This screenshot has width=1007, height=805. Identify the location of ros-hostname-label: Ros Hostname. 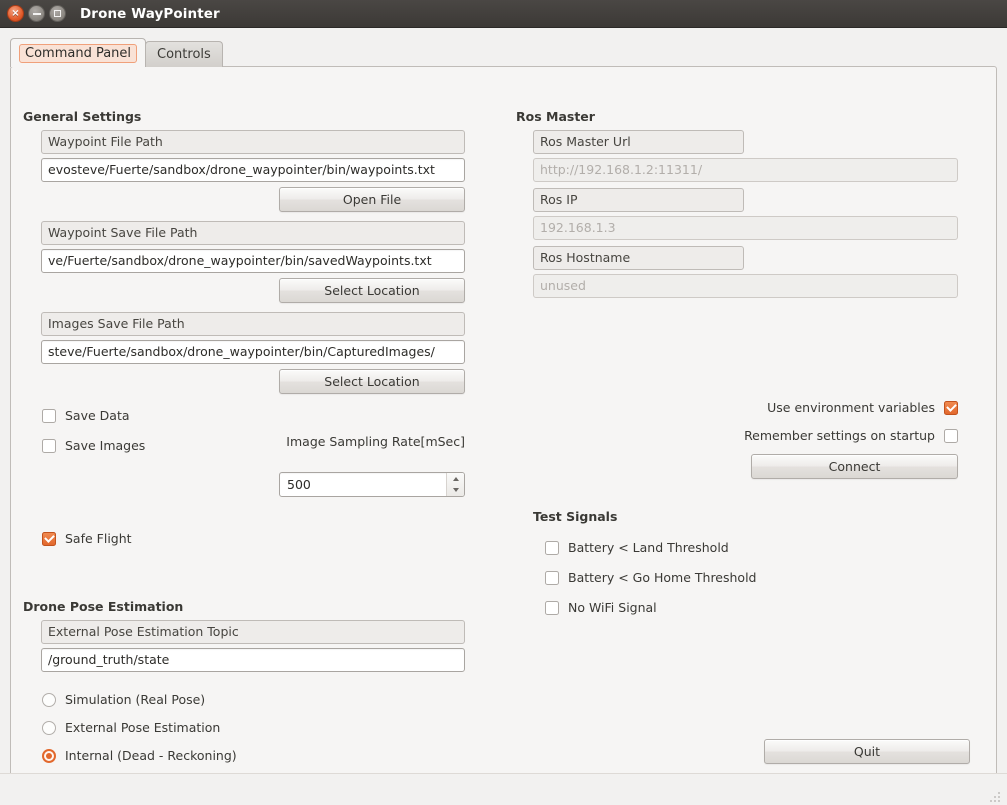
(638, 258).